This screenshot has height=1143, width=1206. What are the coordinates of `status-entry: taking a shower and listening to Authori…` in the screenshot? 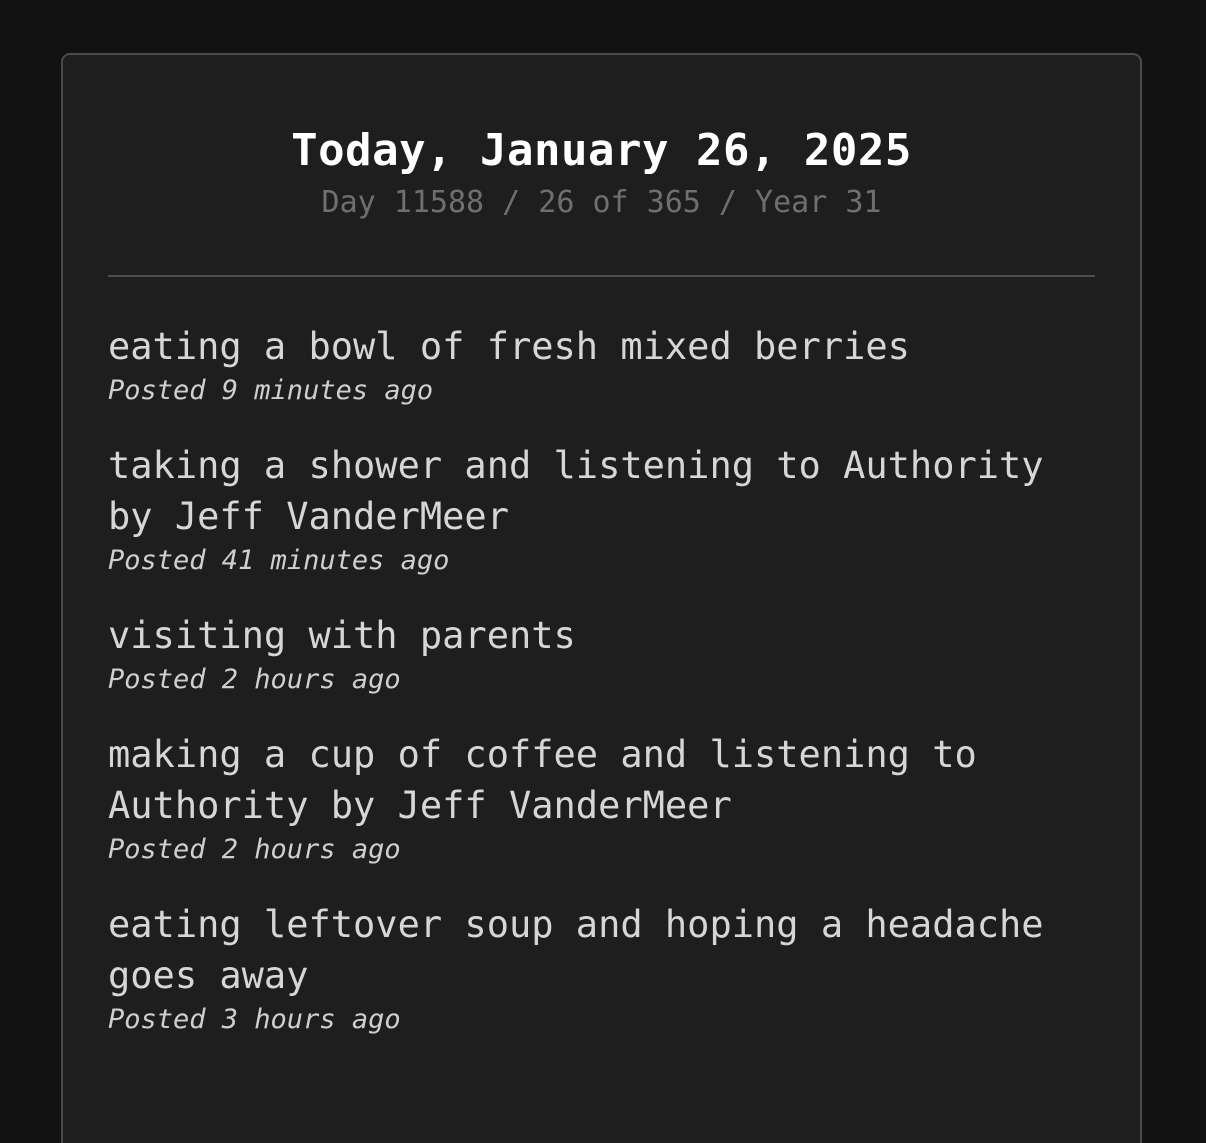 It's located at (601, 509).